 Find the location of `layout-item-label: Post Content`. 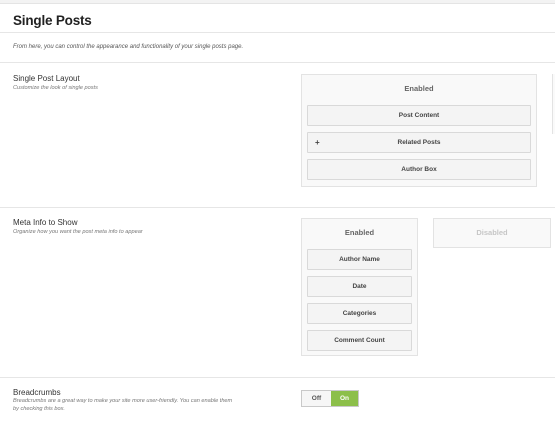

layout-item-label: Post Content is located at coordinates (419, 115).